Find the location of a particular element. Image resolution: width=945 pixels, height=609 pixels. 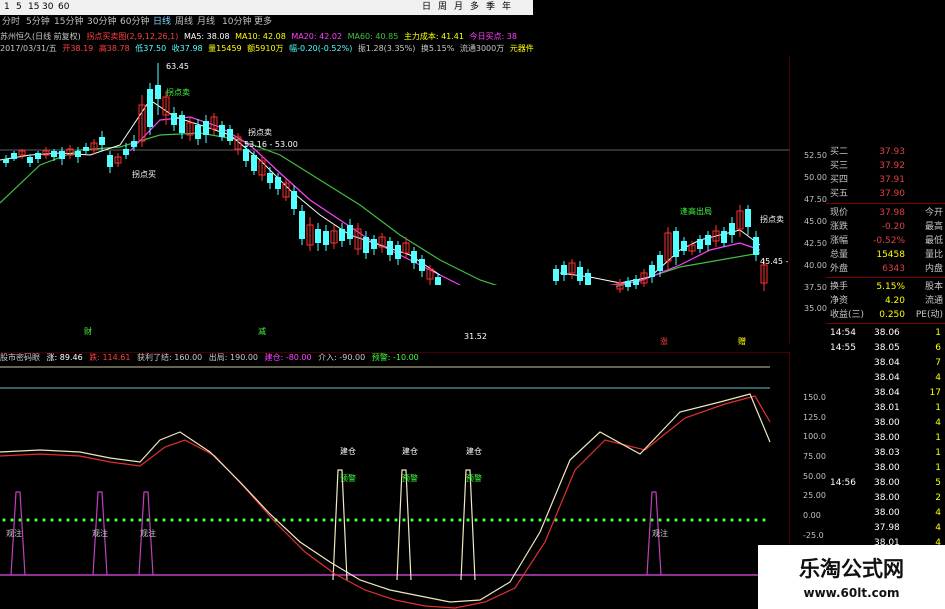

tick-row: 38.04 7 is located at coordinates (885, 363).